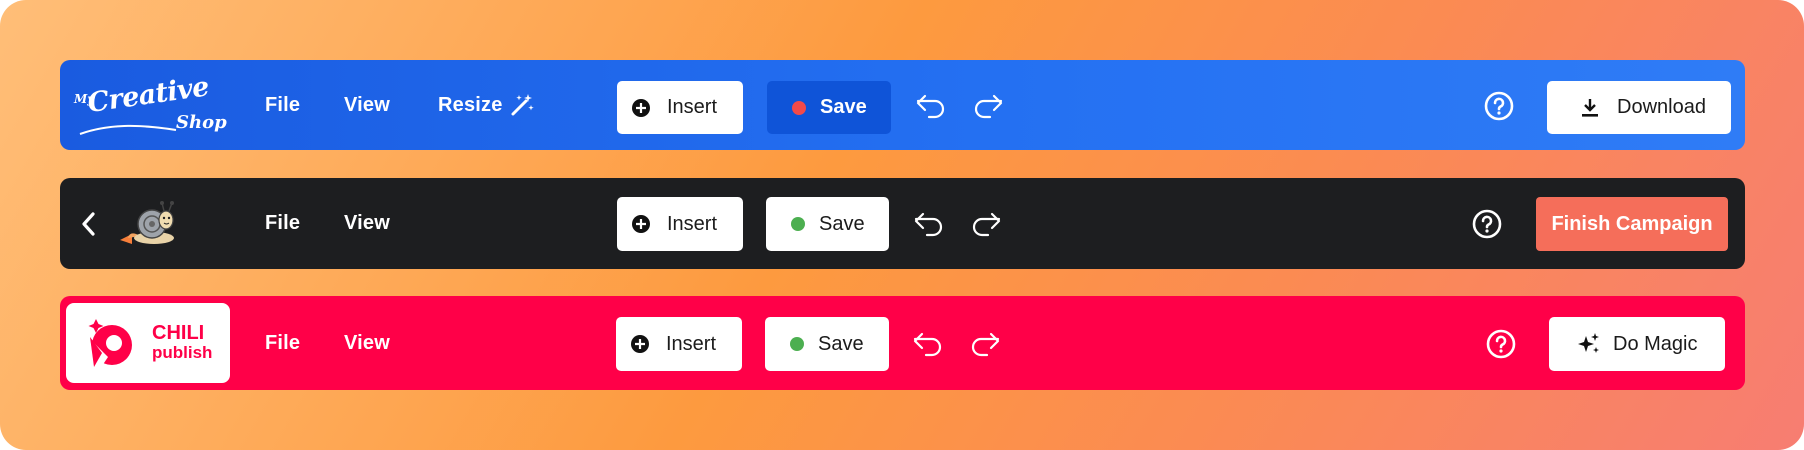 The width and height of the screenshot is (1804, 450). Describe the element at coordinates (470, 105) in the screenshot. I see `menu-resize: Resize` at that location.